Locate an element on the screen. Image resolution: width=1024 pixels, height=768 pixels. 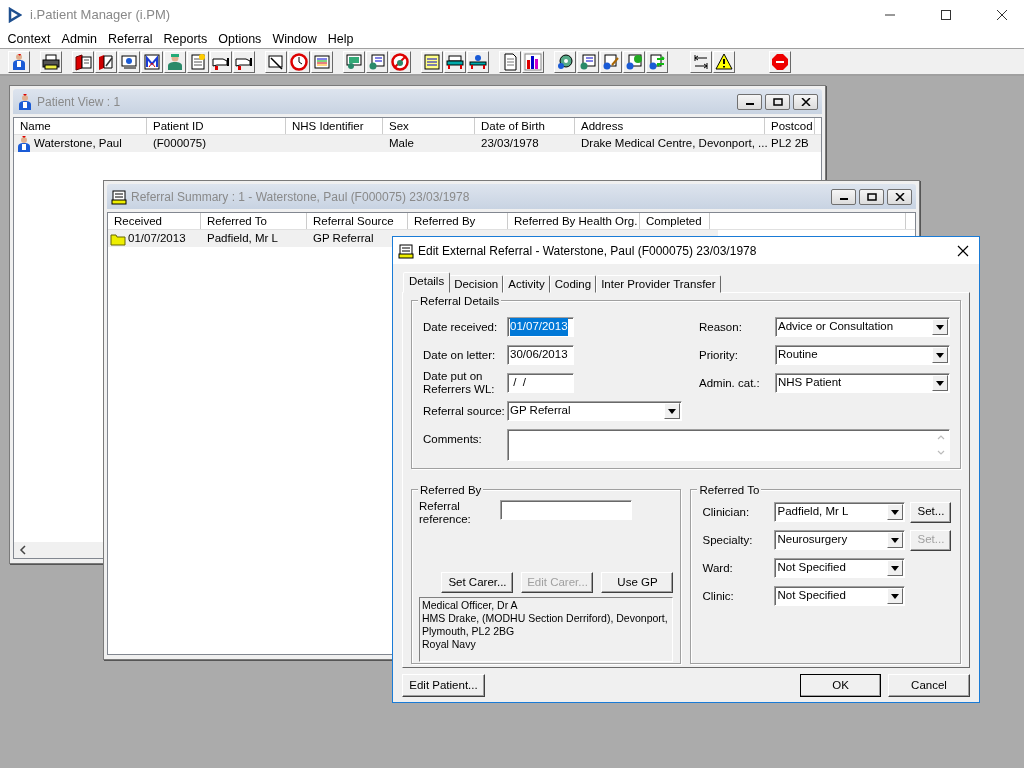
date-field: / / is located at coordinates (540, 383).